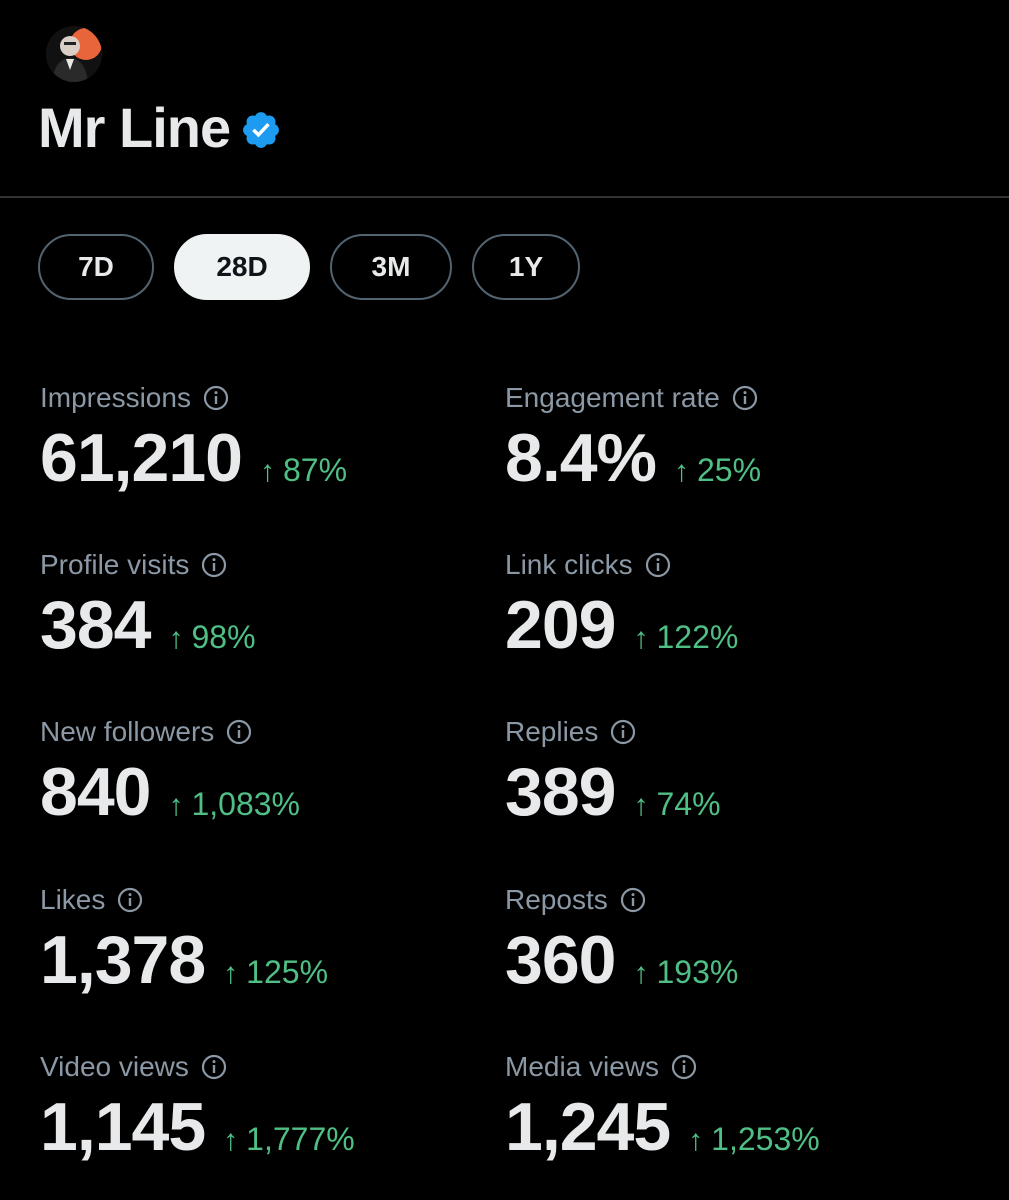  What do you see at coordinates (697, 637) in the screenshot?
I see `metric-change-value: 122%` at bounding box center [697, 637].